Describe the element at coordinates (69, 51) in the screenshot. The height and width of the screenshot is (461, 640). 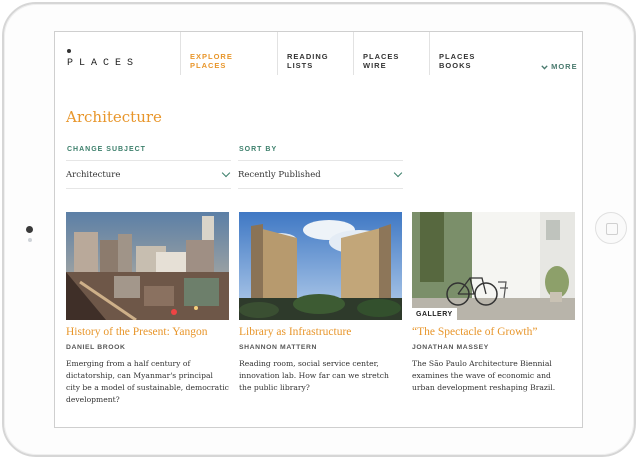
I see `logo-dot` at that location.